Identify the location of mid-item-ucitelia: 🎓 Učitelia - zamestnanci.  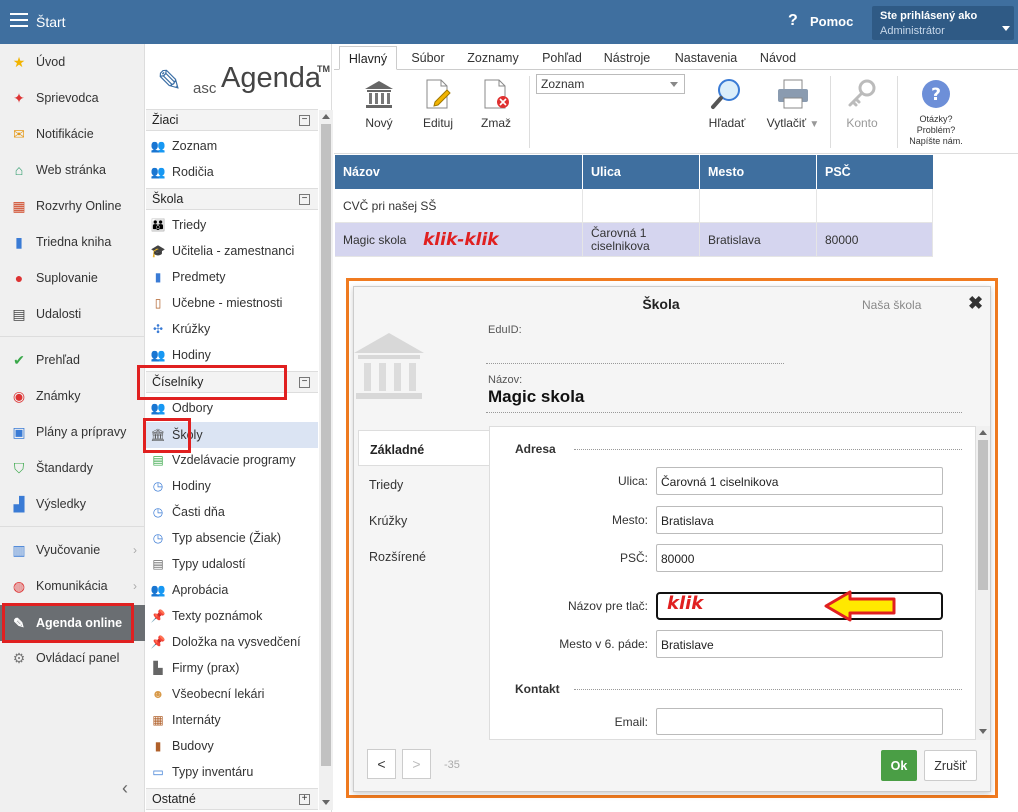
(232, 251).